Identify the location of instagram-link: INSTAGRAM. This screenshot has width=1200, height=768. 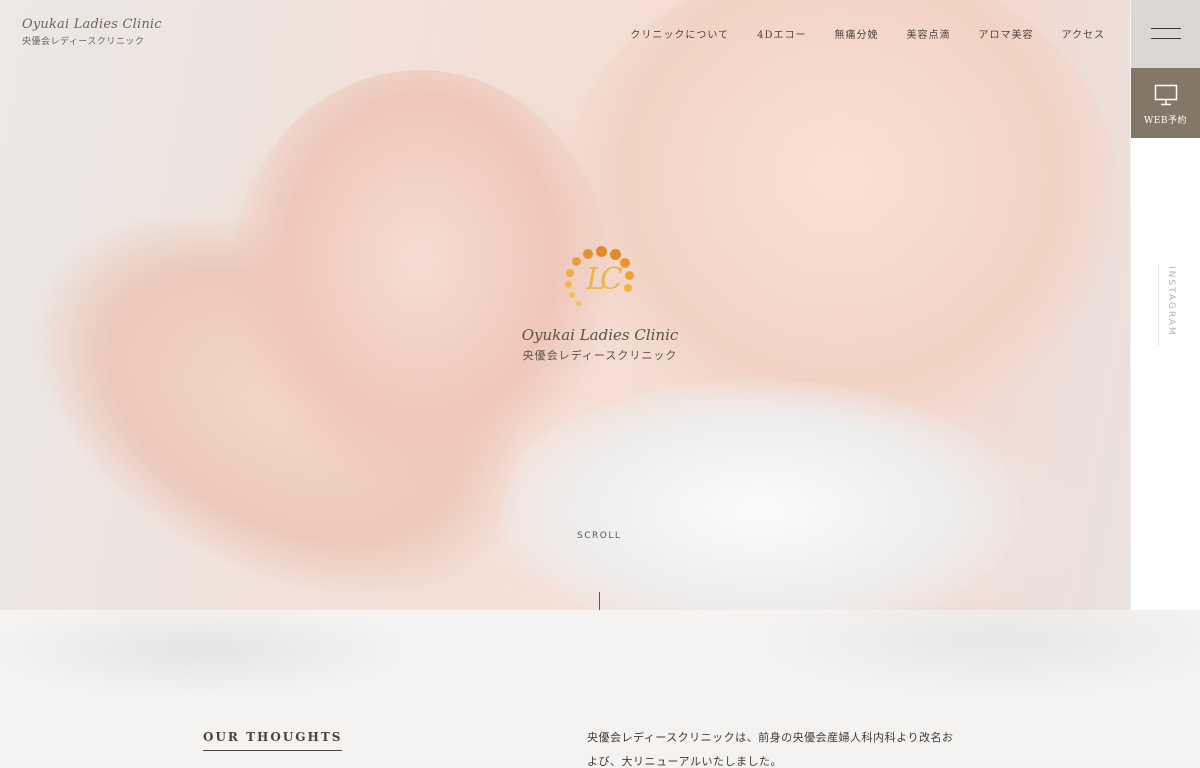
(1171, 301).